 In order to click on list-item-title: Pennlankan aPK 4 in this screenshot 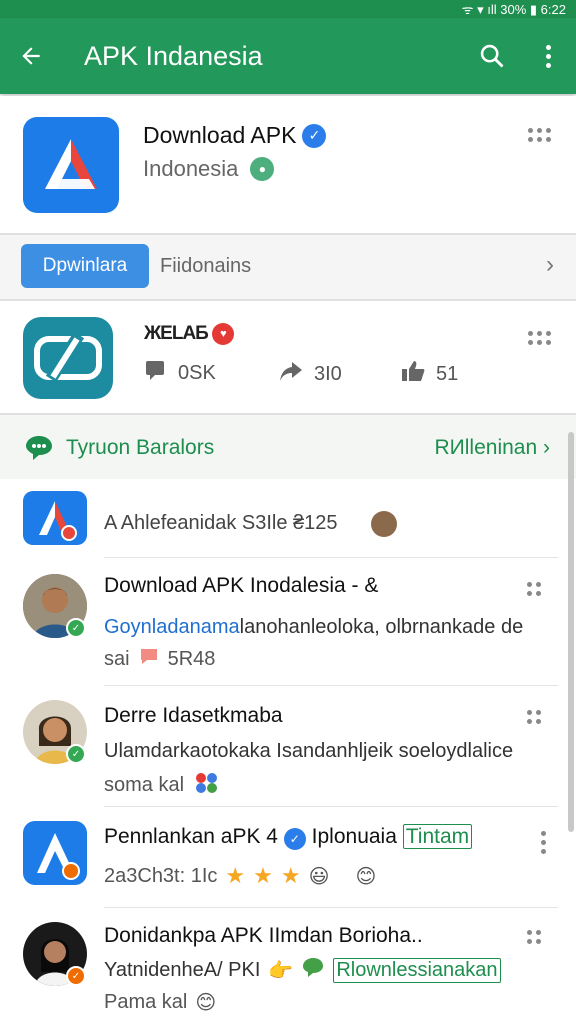, I will do `click(191, 836)`.